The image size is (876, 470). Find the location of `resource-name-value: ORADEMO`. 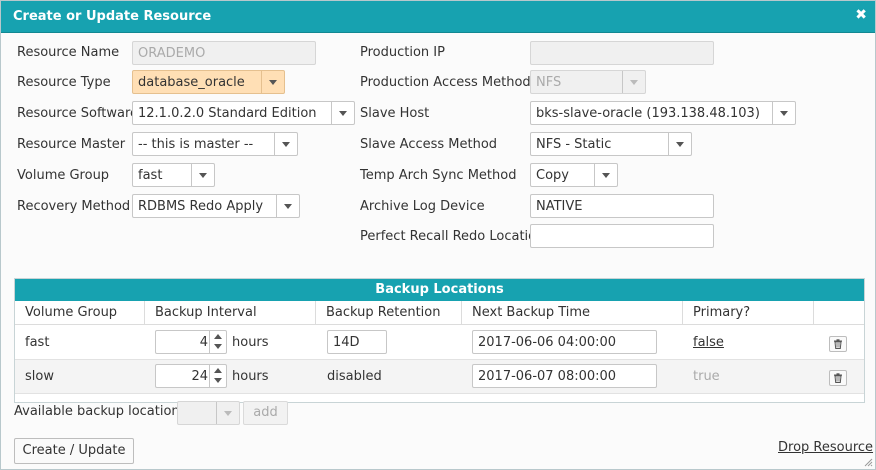

resource-name-value: ORADEMO is located at coordinates (172, 53).